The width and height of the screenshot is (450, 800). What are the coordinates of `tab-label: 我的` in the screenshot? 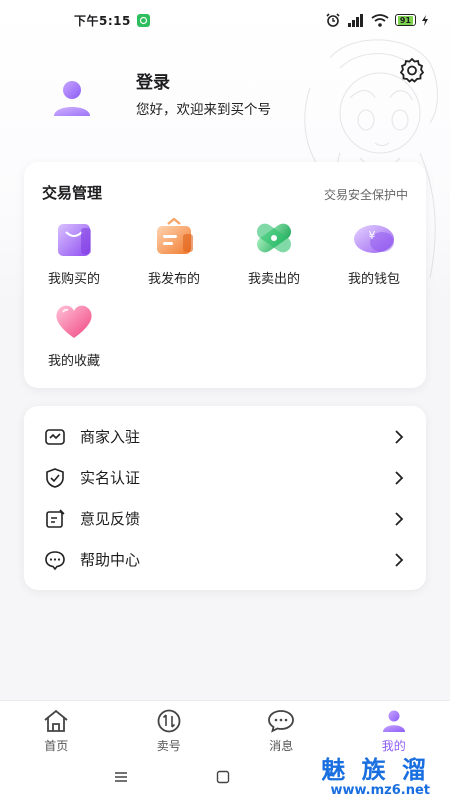 It's located at (393, 746).